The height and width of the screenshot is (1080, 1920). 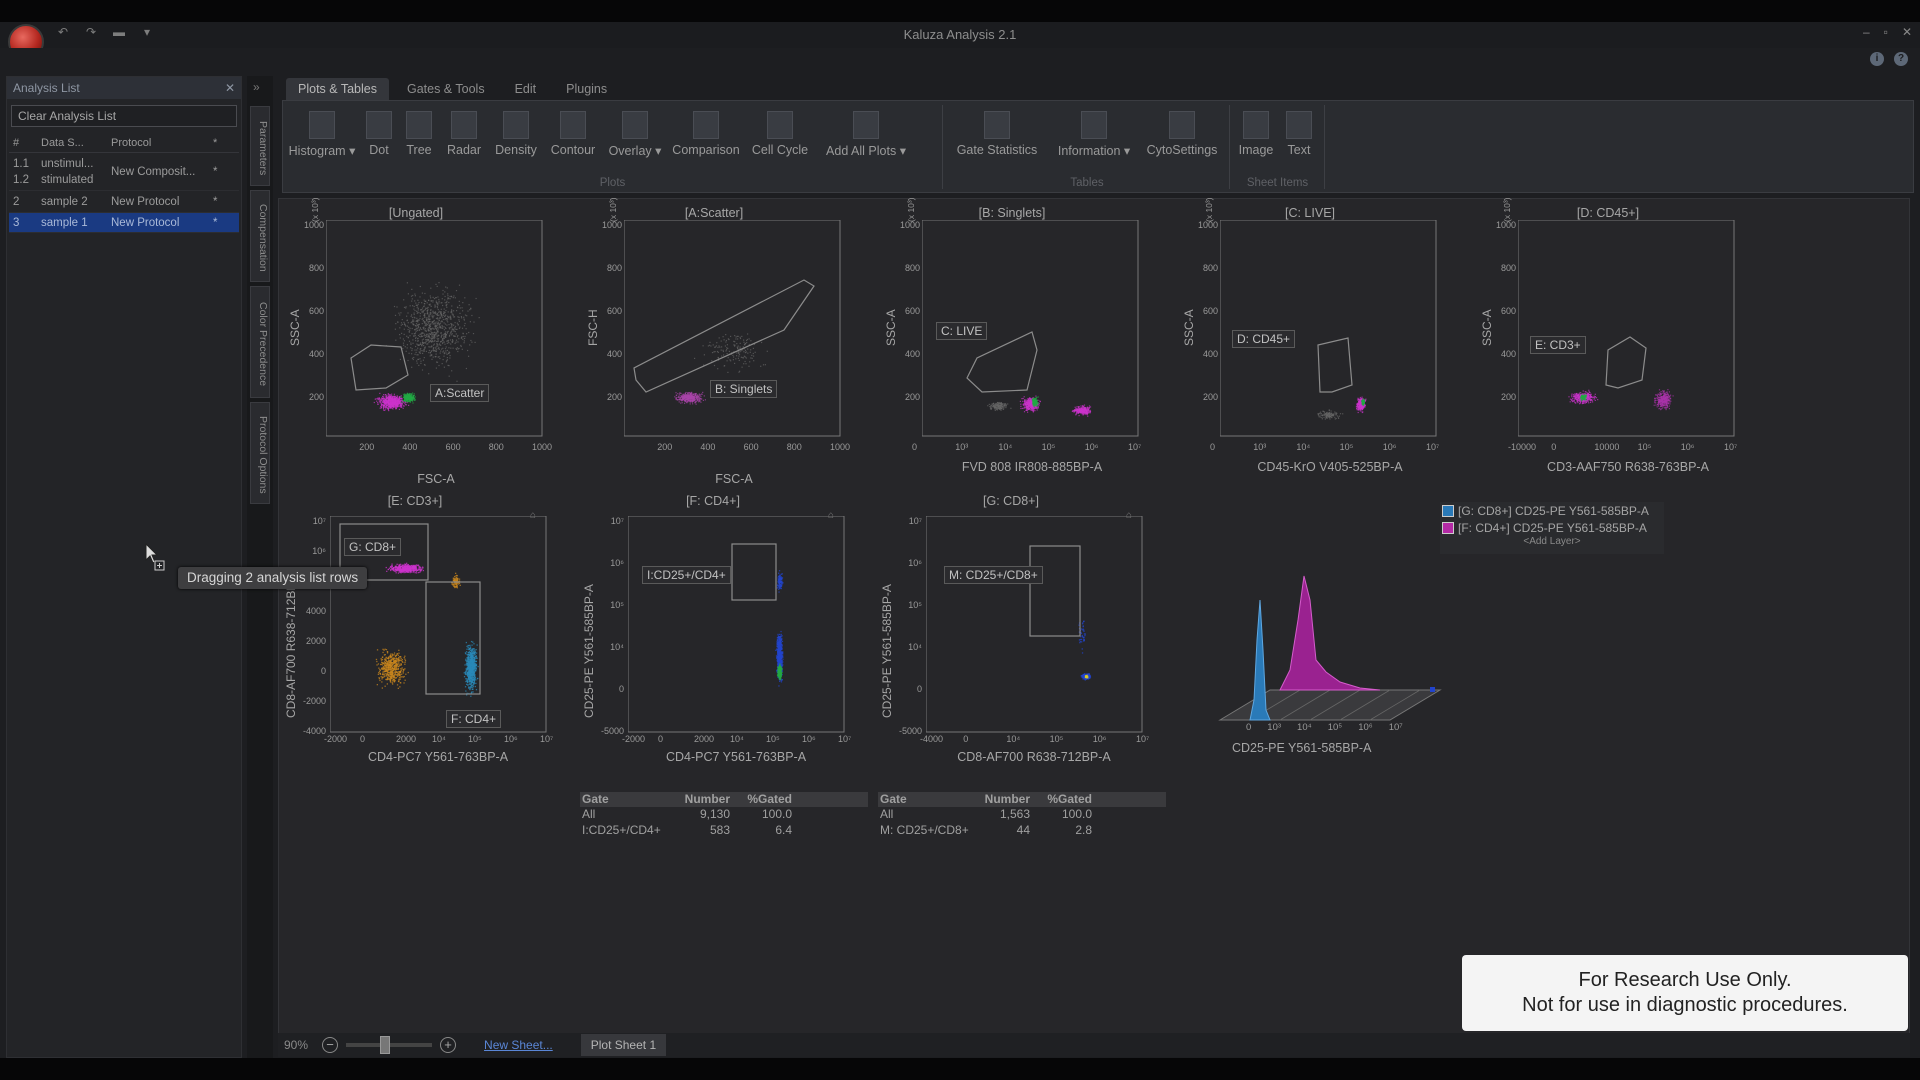 What do you see at coordinates (1886, 32) in the screenshot?
I see `maximize-button: ▫` at bounding box center [1886, 32].